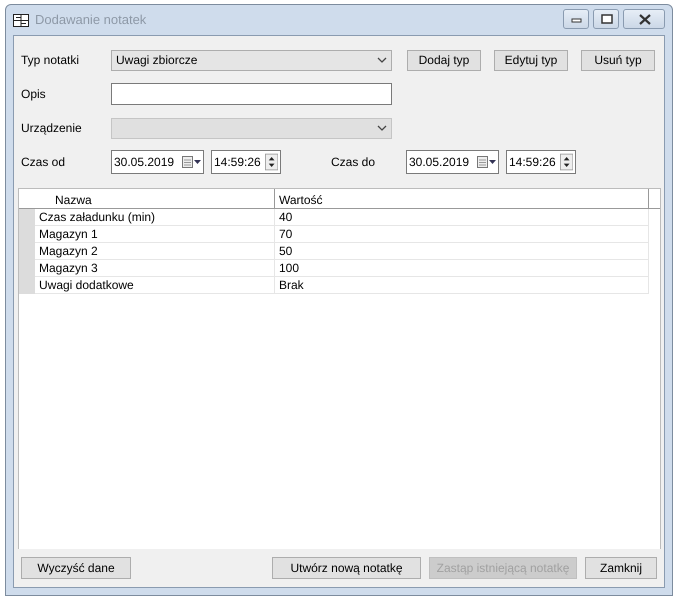 This screenshot has width=678, height=600. I want to click on table-cell: Czas załadunku (min), so click(155, 217).